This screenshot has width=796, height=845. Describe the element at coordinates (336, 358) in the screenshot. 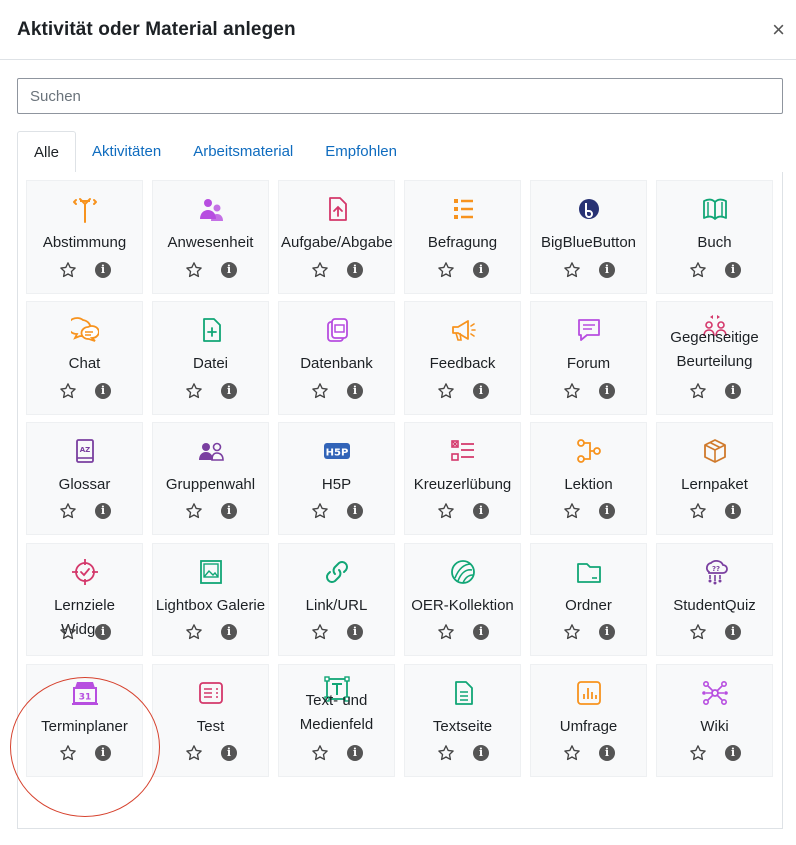

I see `activity-tile-datenbank: Datenbank i` at that location.